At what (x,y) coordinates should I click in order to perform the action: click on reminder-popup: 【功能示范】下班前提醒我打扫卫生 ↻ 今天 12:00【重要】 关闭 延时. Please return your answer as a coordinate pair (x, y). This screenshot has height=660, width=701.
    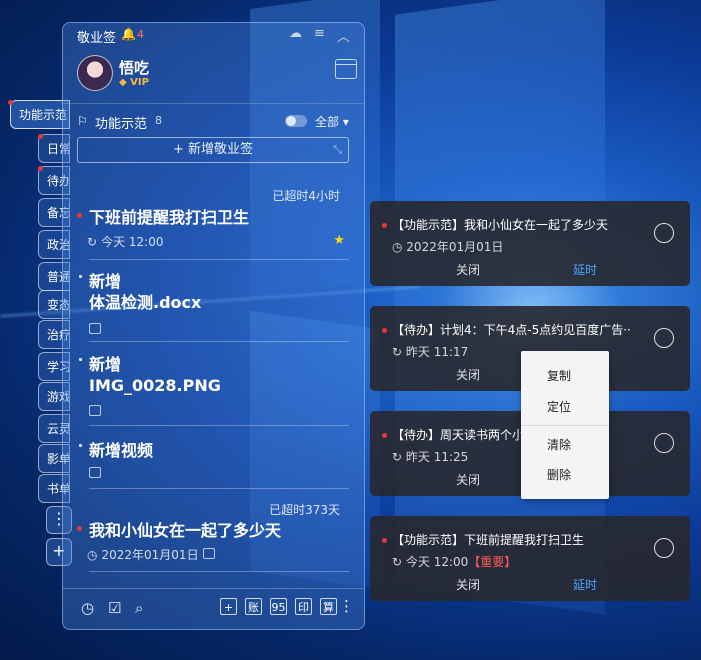
    Looking at the image, I should click on (530, 558).